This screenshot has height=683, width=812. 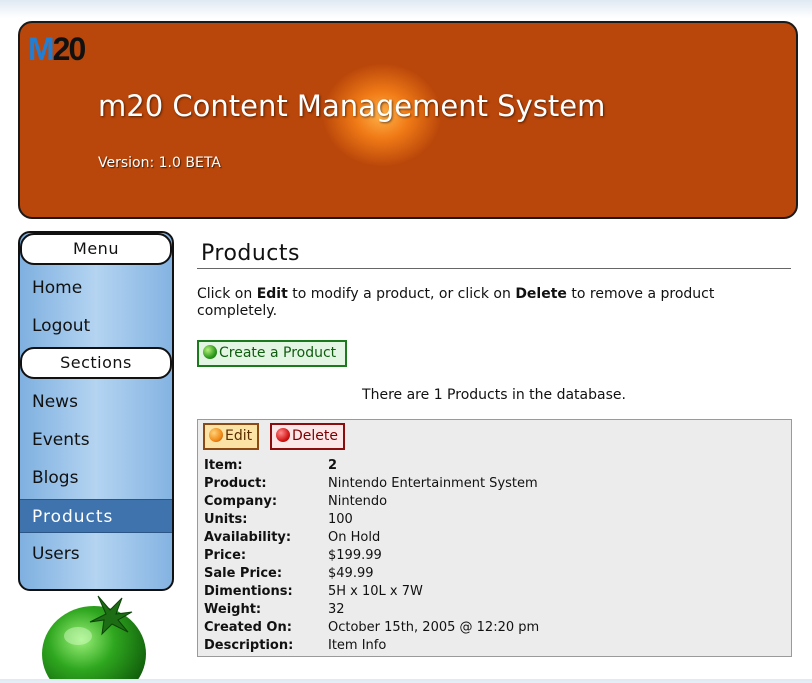 I want to click on red-tomato-icon, so click(x=283, y=435).